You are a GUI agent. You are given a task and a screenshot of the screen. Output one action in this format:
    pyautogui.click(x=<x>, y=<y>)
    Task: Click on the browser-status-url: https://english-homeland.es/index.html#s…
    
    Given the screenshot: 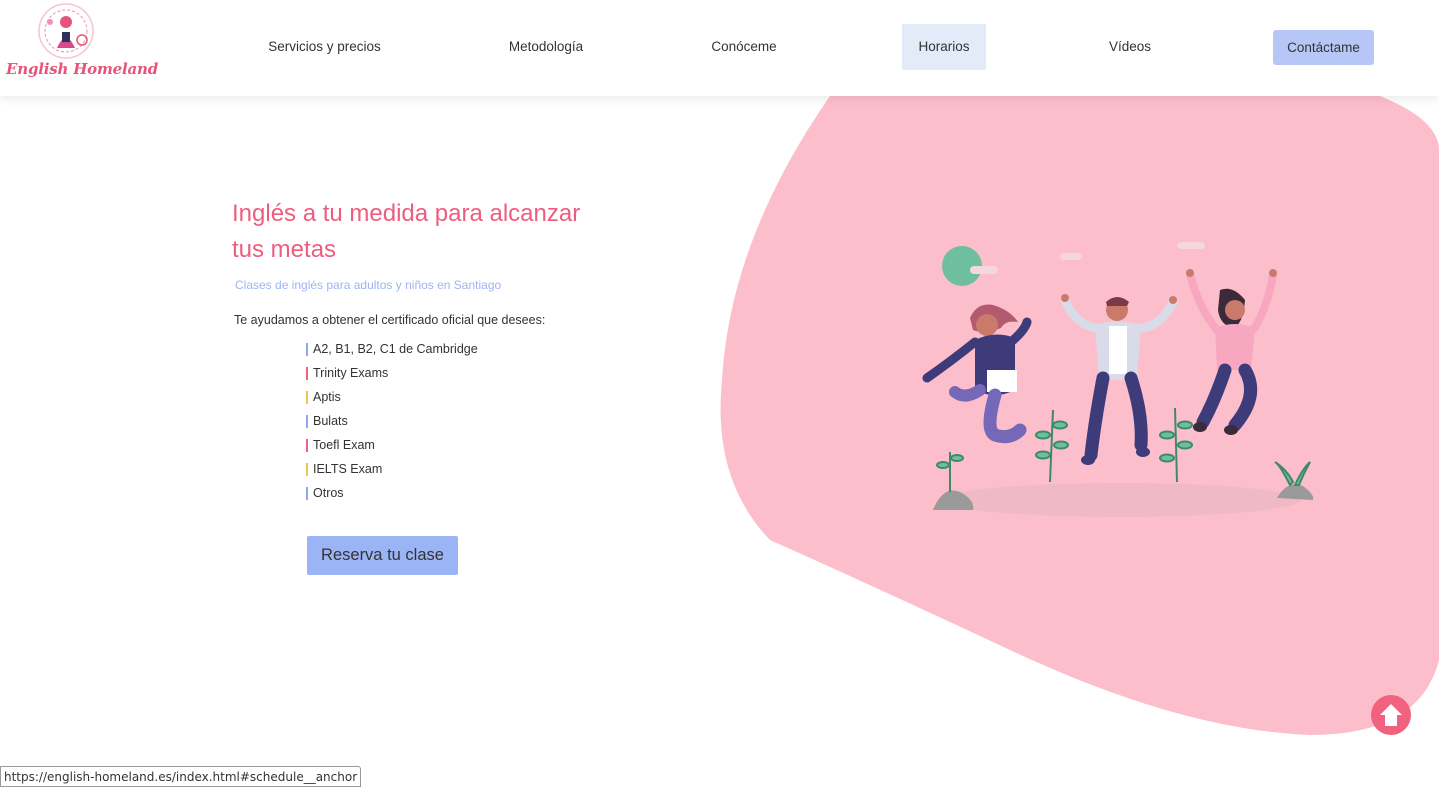 What is the action you would take?
    pyautogui.click(x=181, y=776)
    